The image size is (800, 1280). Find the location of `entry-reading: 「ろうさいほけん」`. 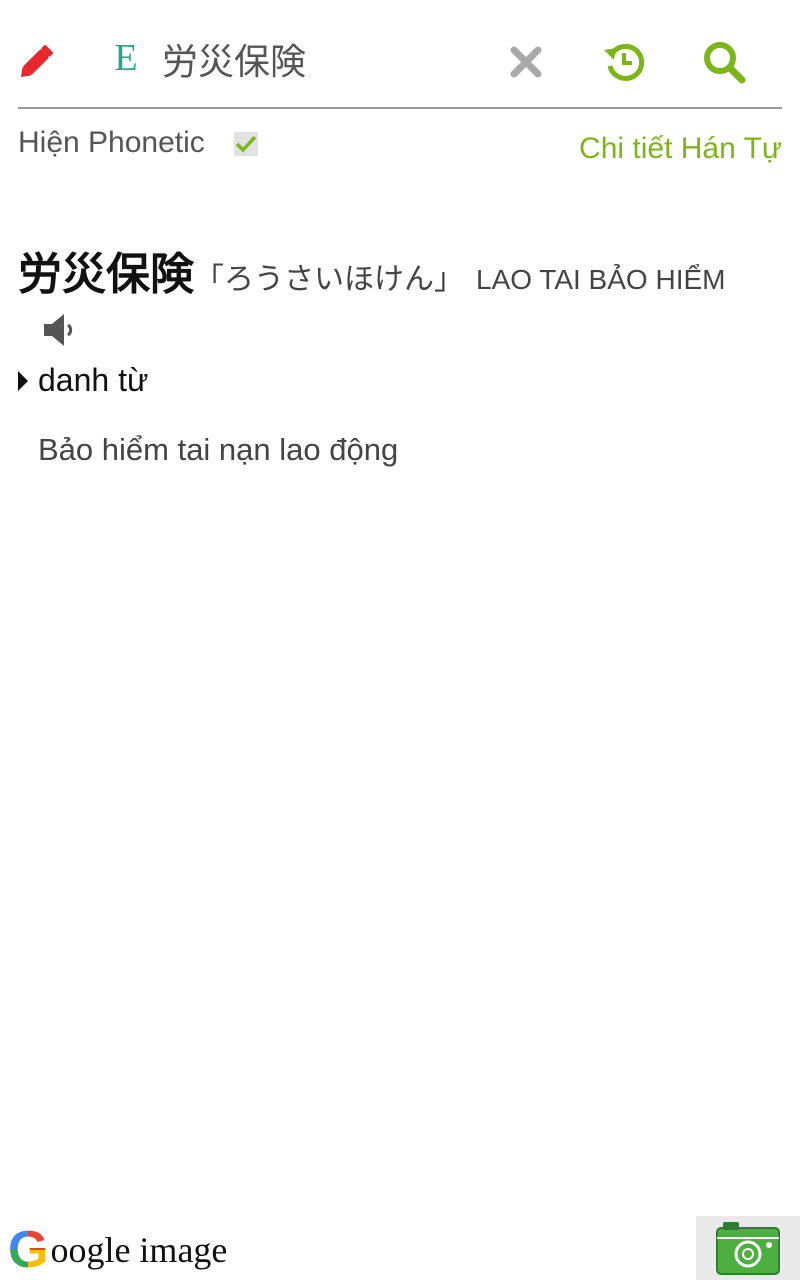

entry-reading: 「ろうさいほけん」 is located at coordinates (329, 279).